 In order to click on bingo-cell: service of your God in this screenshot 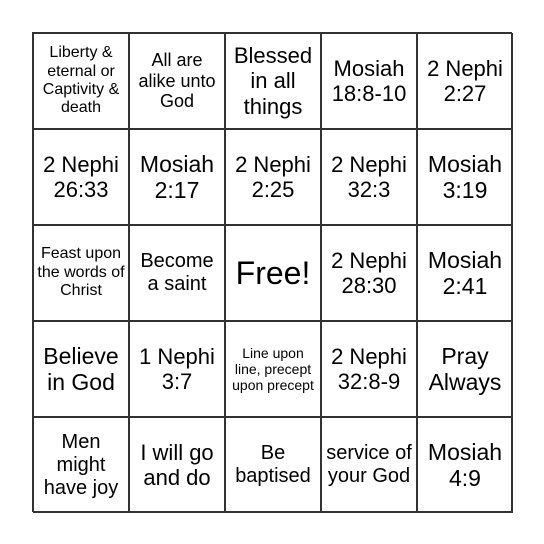, I will do `click(369, 465)`.